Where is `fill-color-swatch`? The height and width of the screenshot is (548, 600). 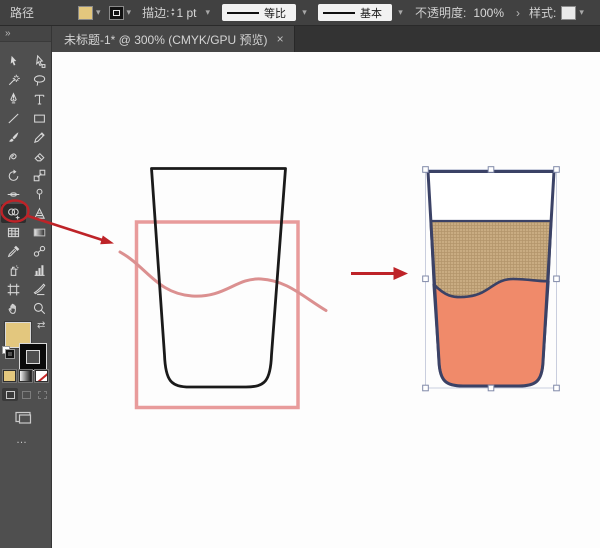 fill-color-swatch is located at coordinates (86, 12).